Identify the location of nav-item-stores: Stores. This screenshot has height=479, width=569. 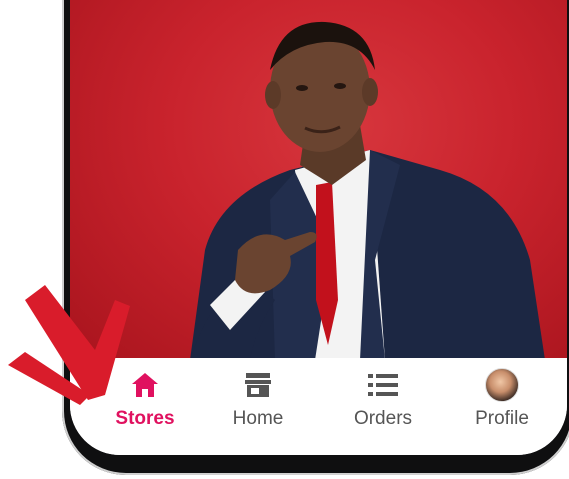
(145, 403).